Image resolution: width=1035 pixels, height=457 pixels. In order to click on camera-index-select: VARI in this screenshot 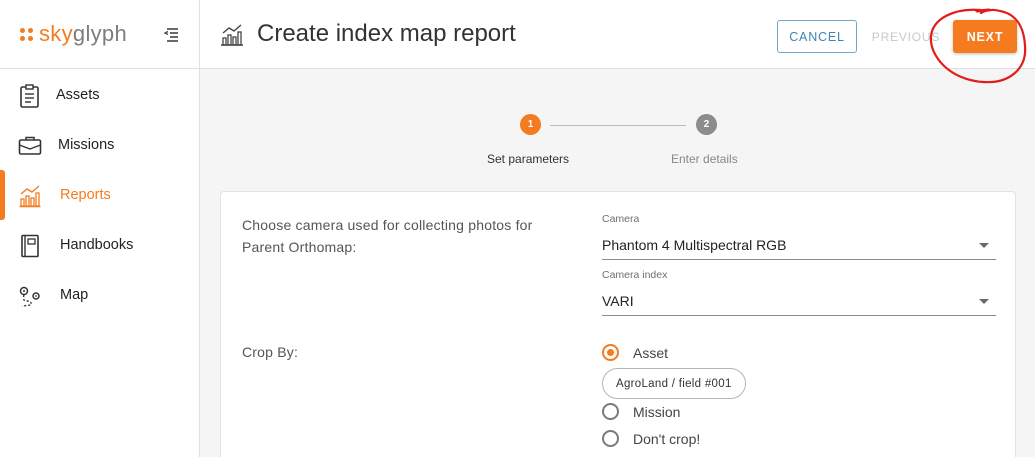, I will do `click(799, 302)`.